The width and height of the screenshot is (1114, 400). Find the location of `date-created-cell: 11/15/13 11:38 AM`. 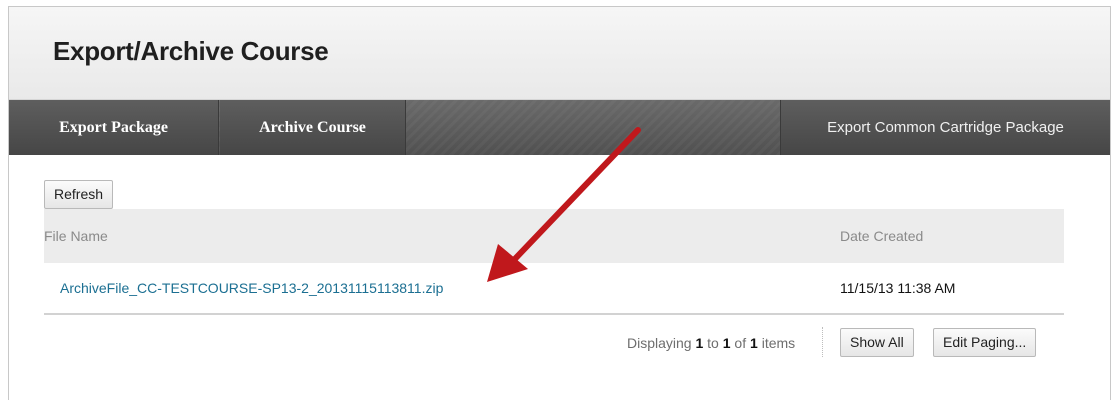

date-created-cell: 11/15/13 11:38 AM is located at coordinates (898, 288).